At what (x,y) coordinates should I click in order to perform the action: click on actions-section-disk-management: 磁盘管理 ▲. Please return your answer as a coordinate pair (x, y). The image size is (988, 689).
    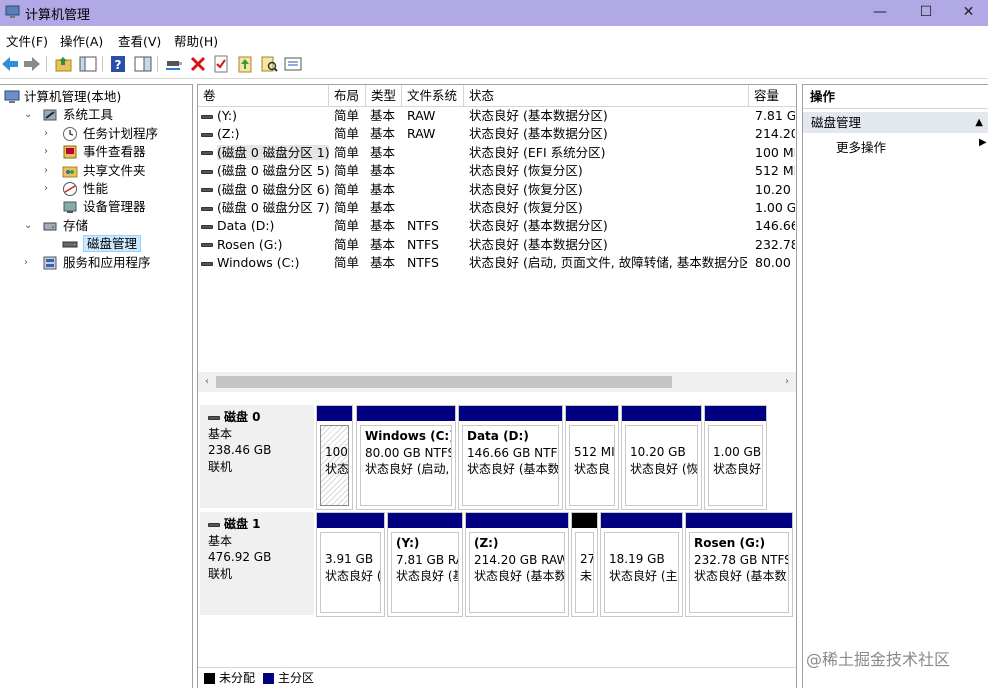
    Looking at the image, I should click on (895, 122).